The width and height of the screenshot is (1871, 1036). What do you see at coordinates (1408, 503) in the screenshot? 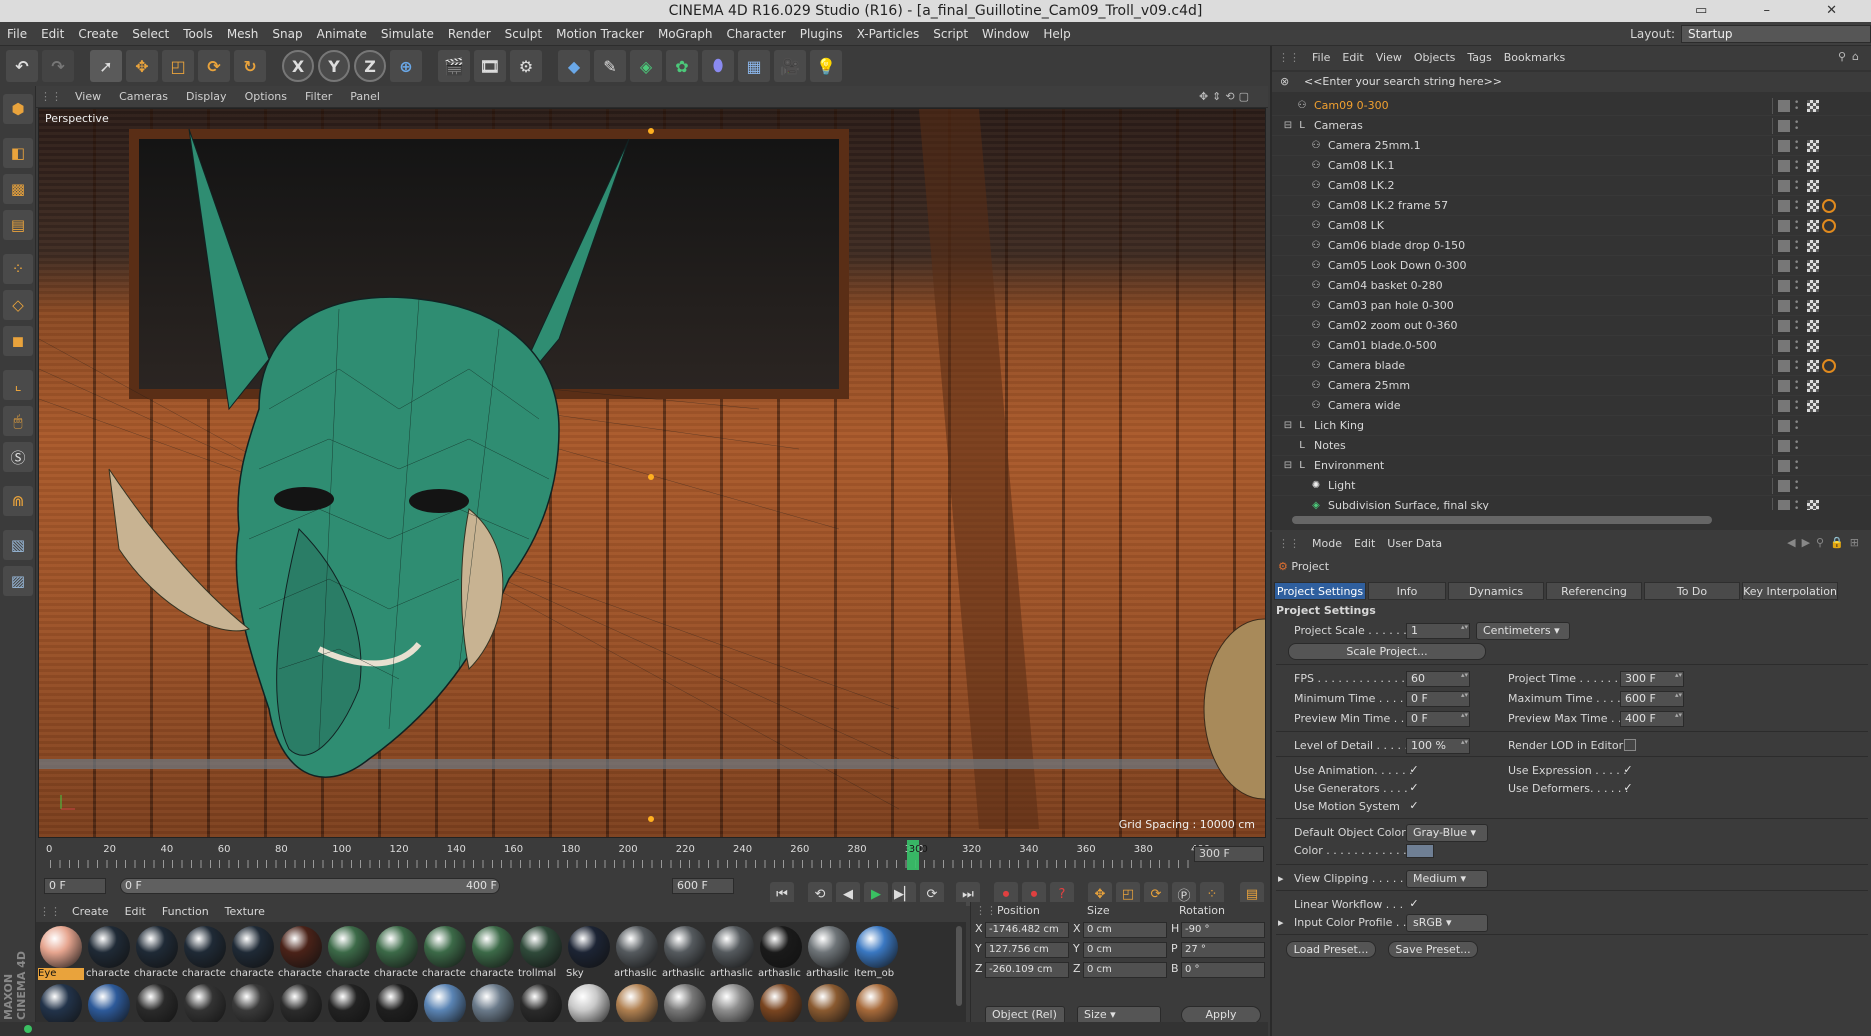
I see `object-name: Subdivision Surface, final sky` at bounding box center [1408, 503].